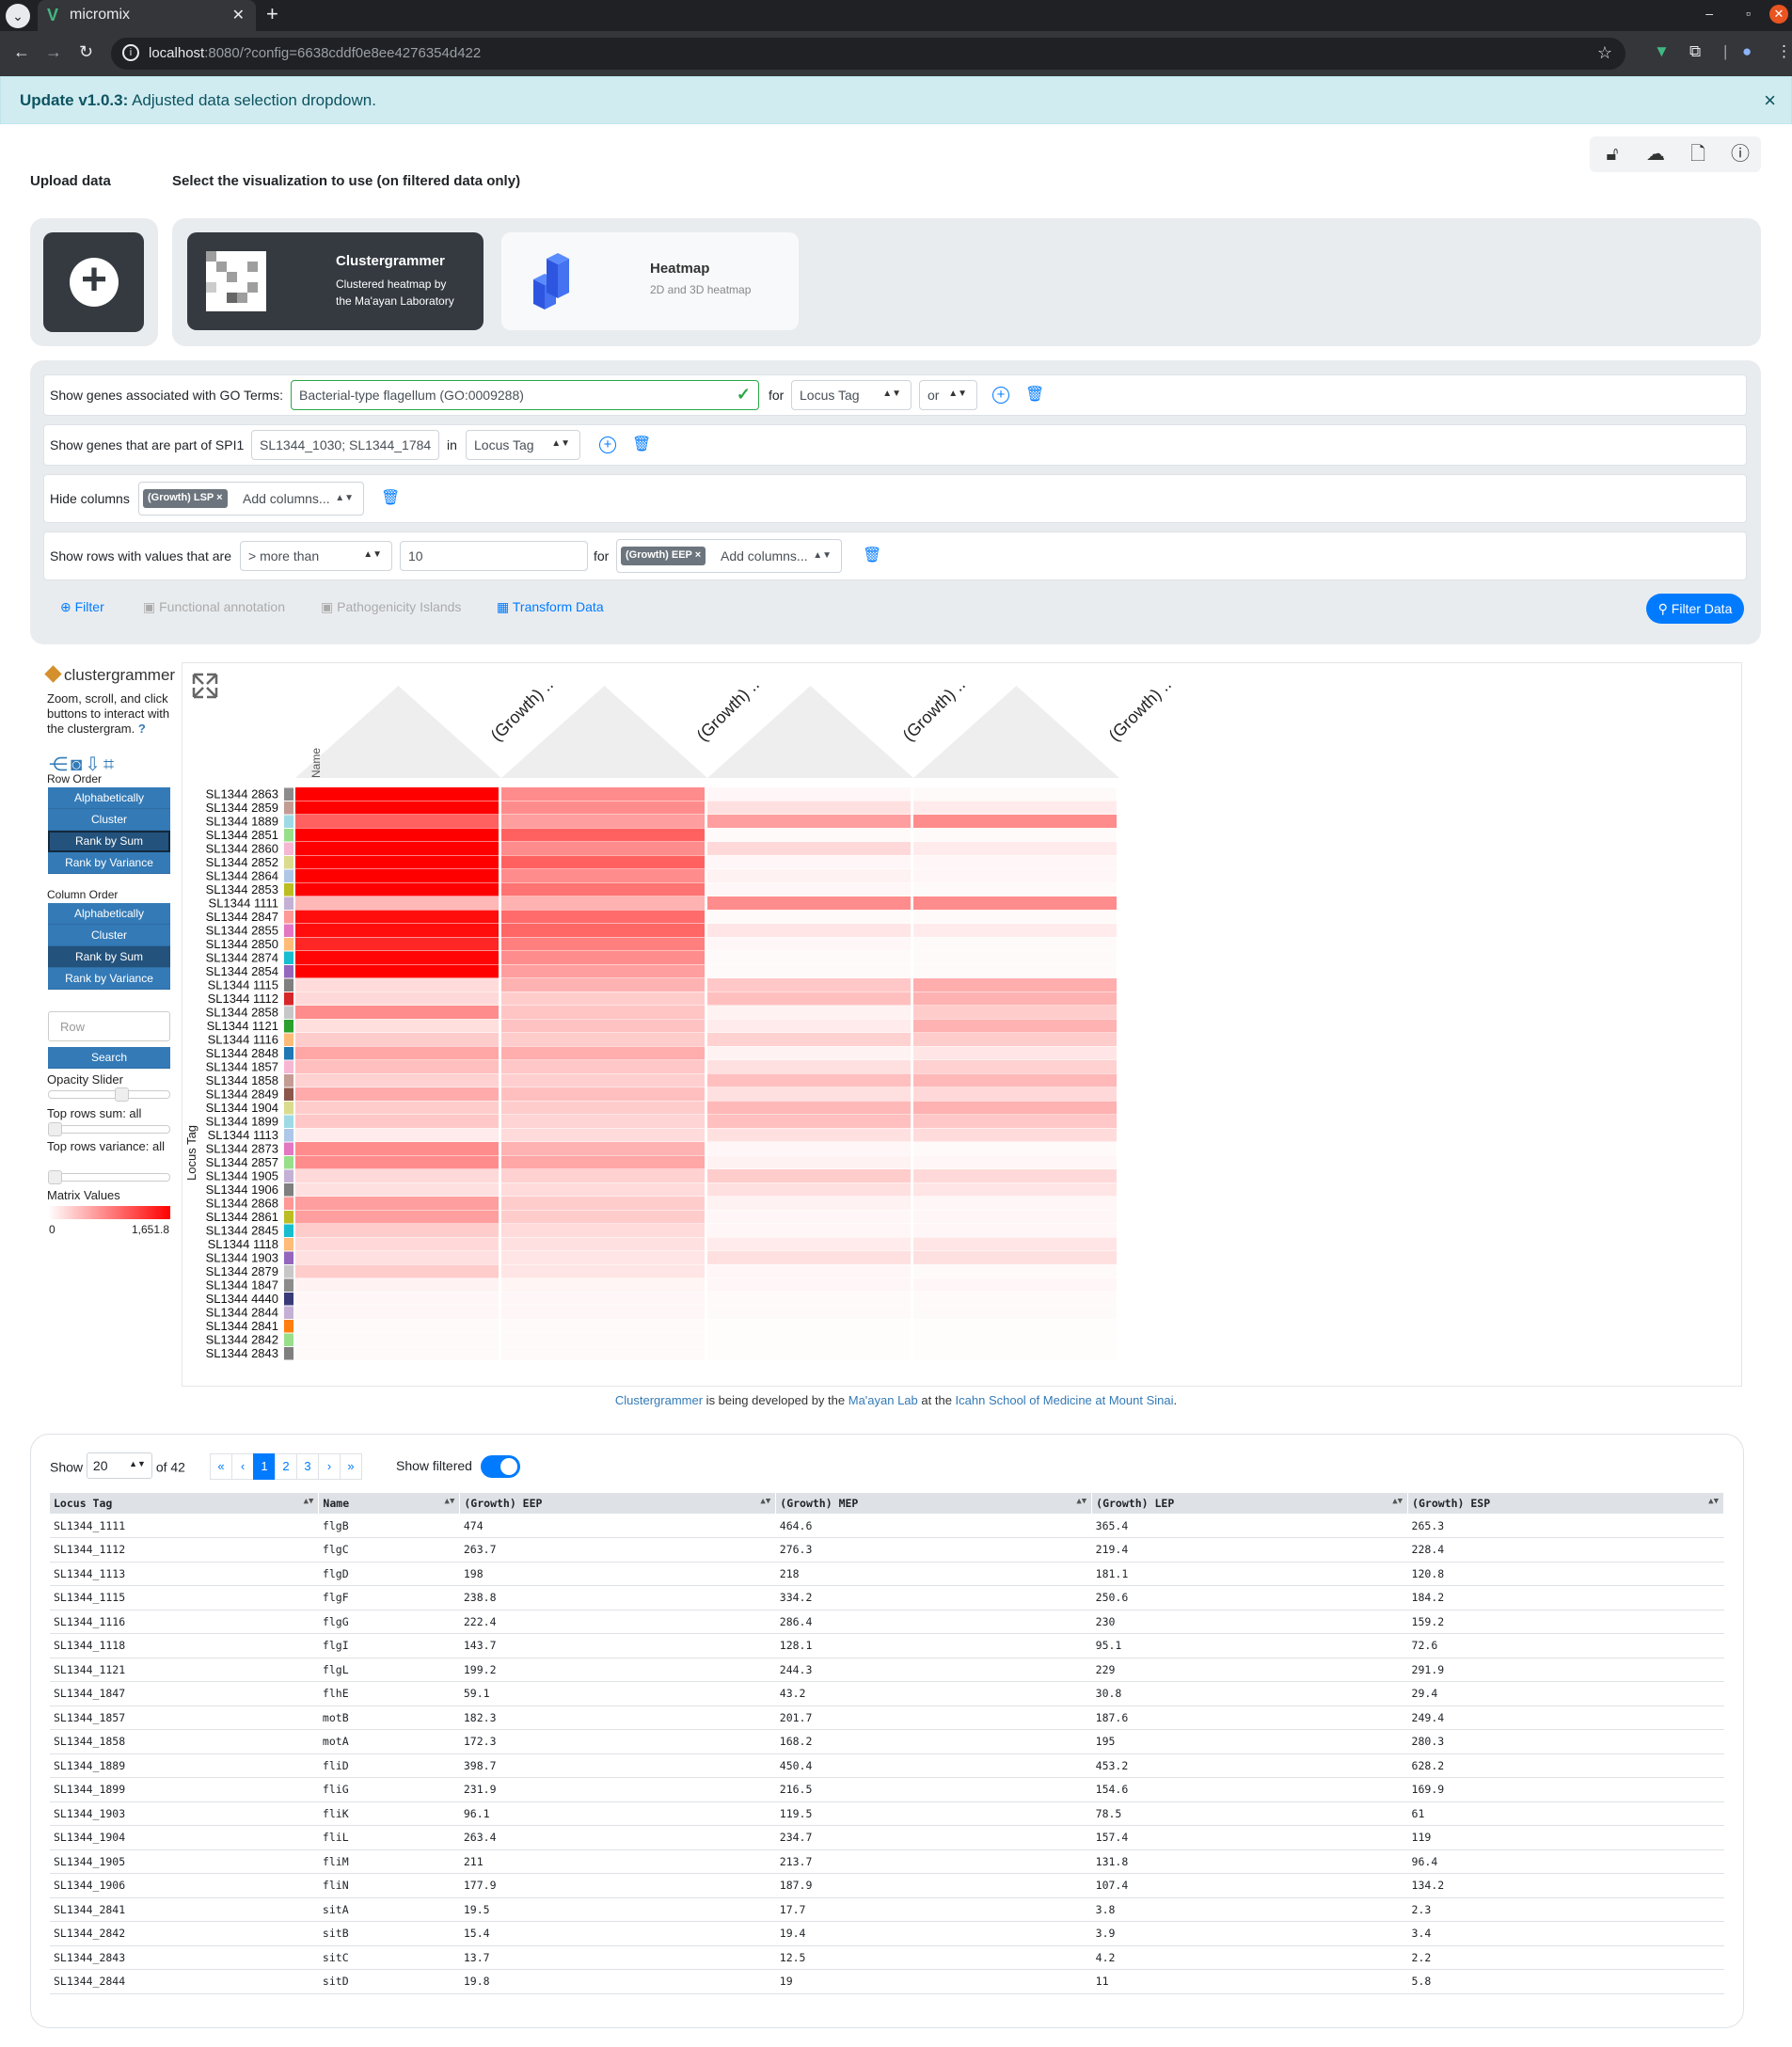 Image resolution: width=1792 pixels, height=2047 pixels. What do you see at coordinates (1604, 53) in the screenshot?
I see `bookmark-star-icon: ☆` at bounding box center [1604, 53].